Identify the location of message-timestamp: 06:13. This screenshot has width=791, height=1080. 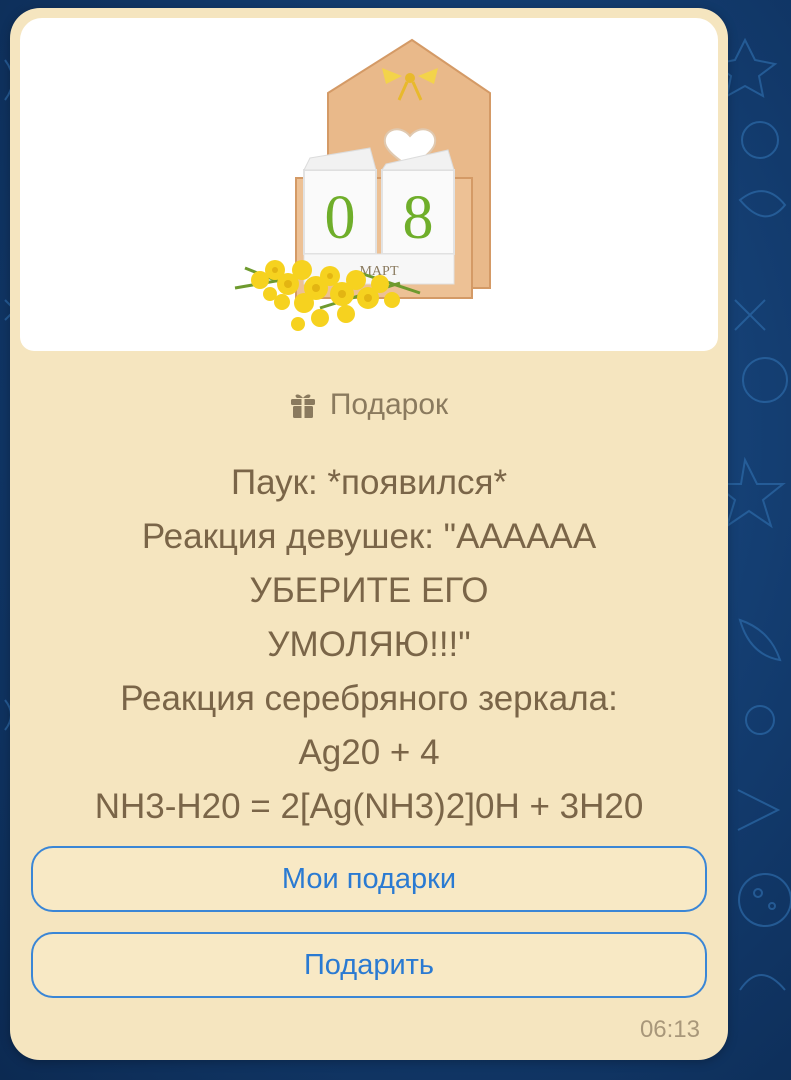
(669, 1029).